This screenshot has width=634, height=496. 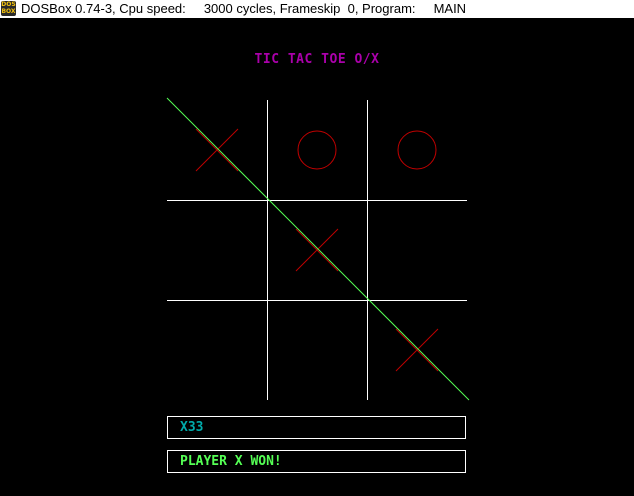 I want to click on close-button: ✕, so click(x=611, y=16).